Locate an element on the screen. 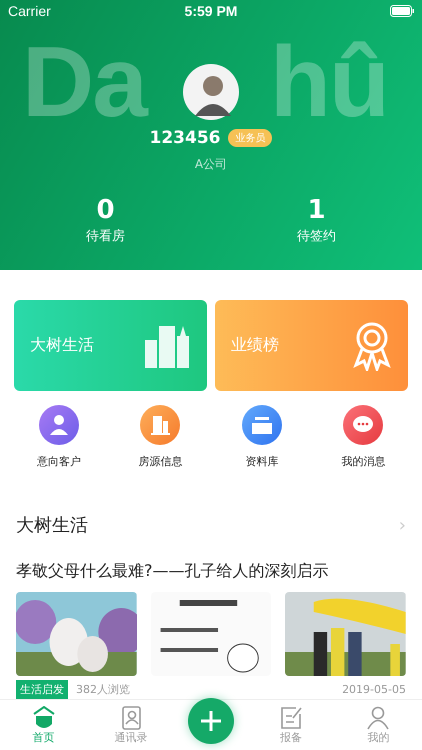 The image size is (422, 750). buildings-icon is located at coordinates (168, 346).